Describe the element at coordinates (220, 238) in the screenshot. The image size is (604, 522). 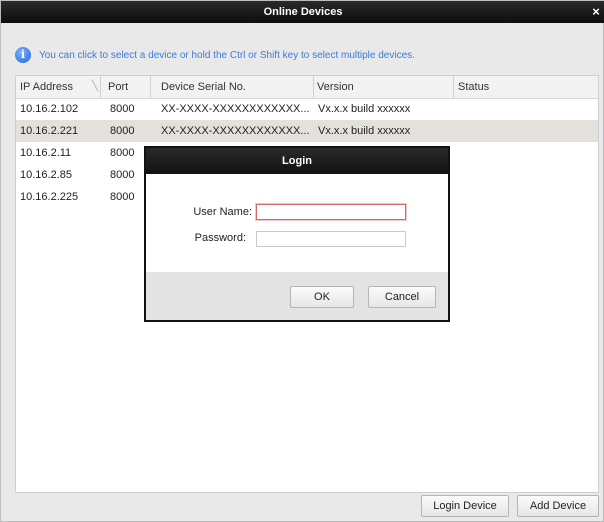
I see `password-label: Password:` at that location.